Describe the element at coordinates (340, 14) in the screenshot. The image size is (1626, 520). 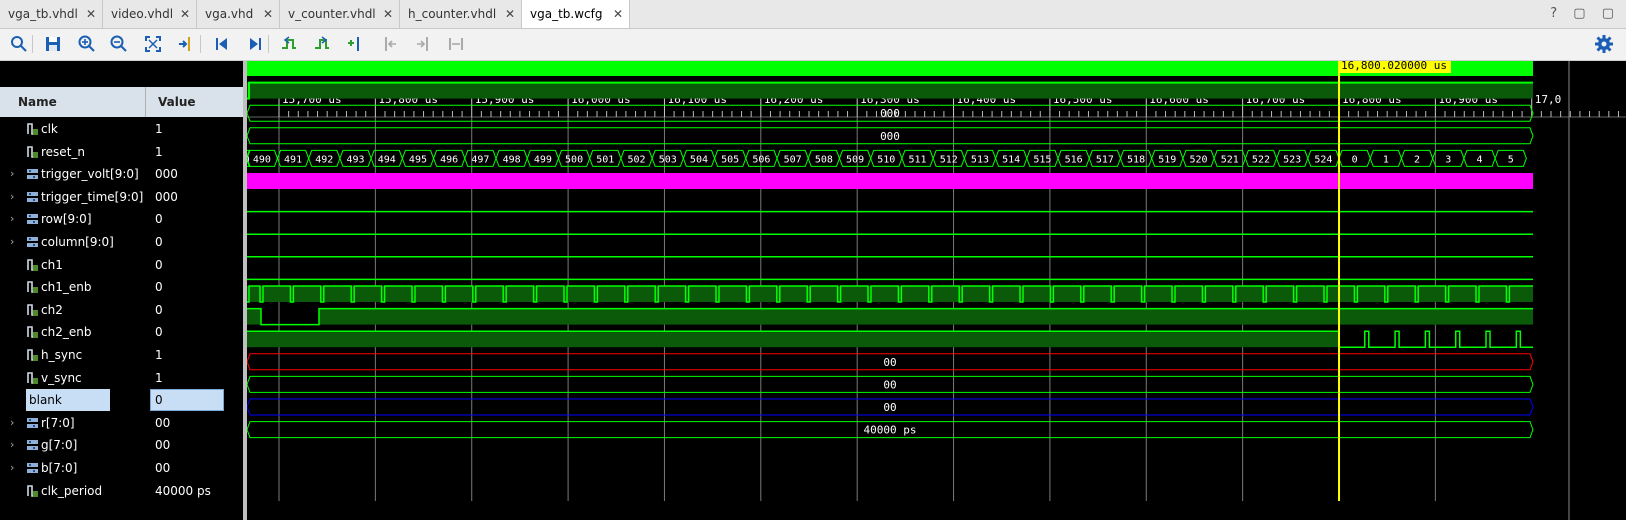
I see `tab-v-counter-vhdl: v_counter.vhdl ✕` at that location.